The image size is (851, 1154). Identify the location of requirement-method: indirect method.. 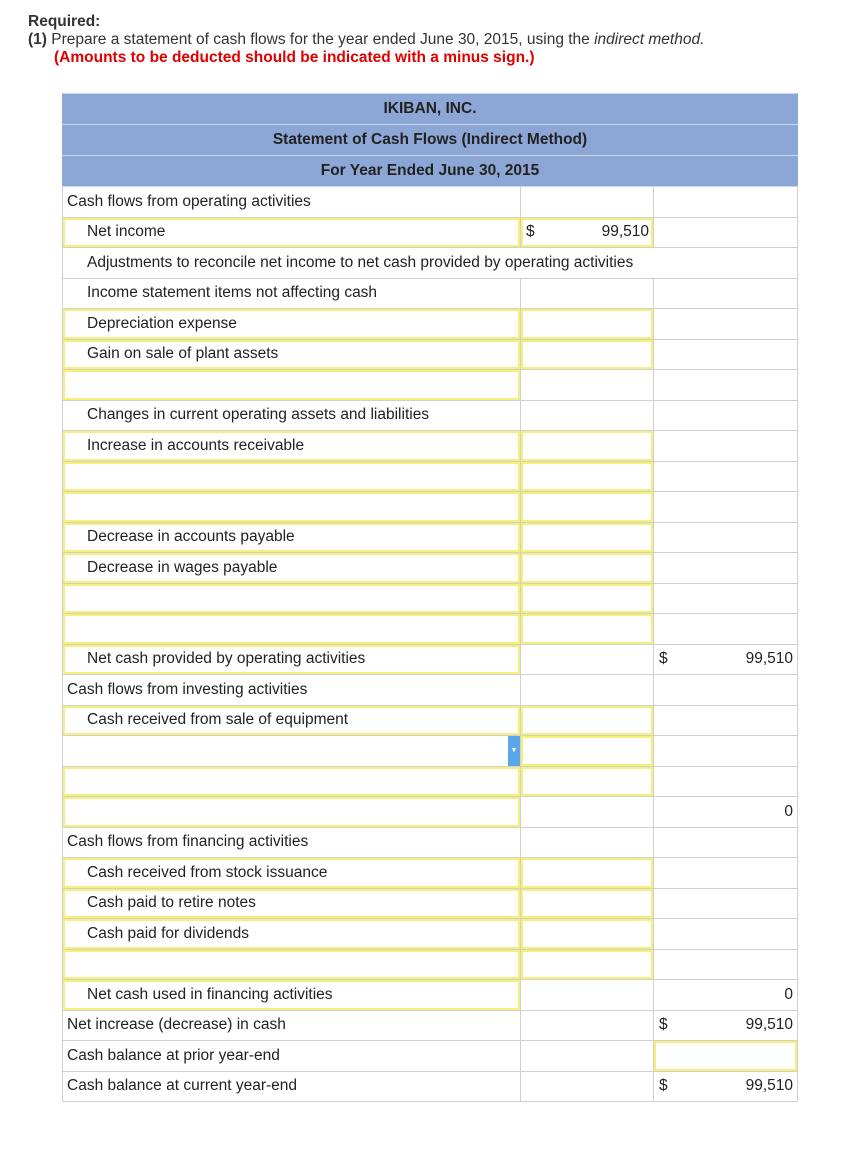
(649, 39).